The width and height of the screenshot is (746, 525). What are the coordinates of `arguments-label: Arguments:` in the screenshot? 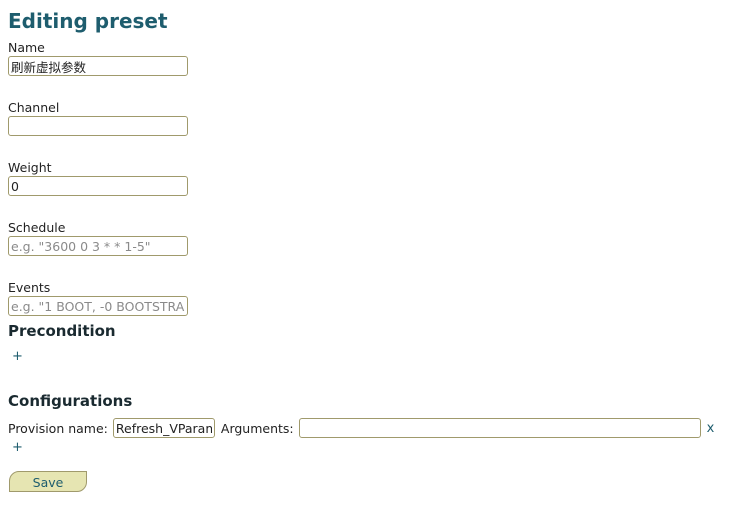 It's located at (257, 428).